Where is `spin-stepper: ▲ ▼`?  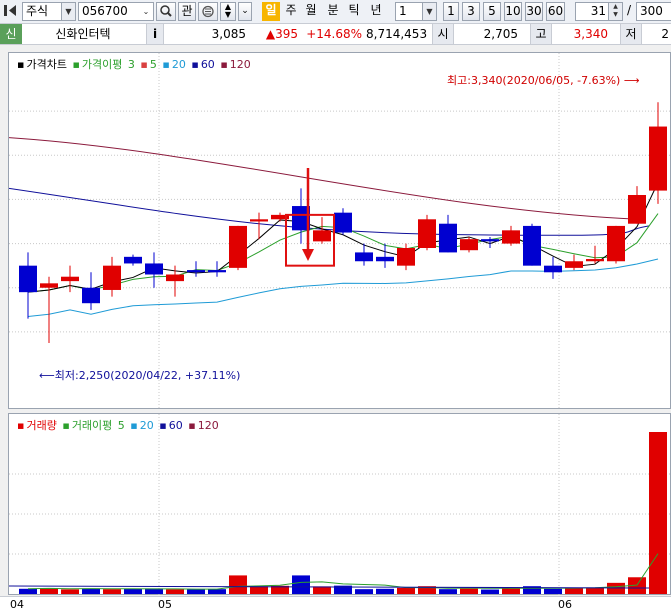
spin-stepper: ▲ ▼ is located at coordinates (228, 11).